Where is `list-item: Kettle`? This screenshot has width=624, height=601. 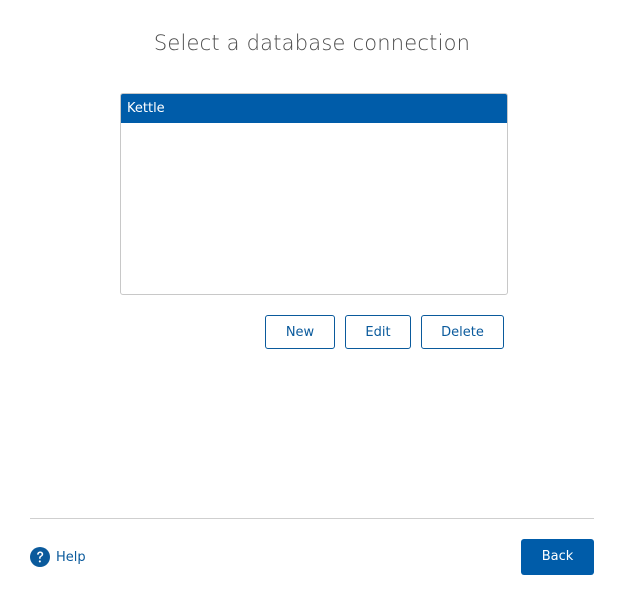
list-item: Kettle is located at coordinates (314, 108).